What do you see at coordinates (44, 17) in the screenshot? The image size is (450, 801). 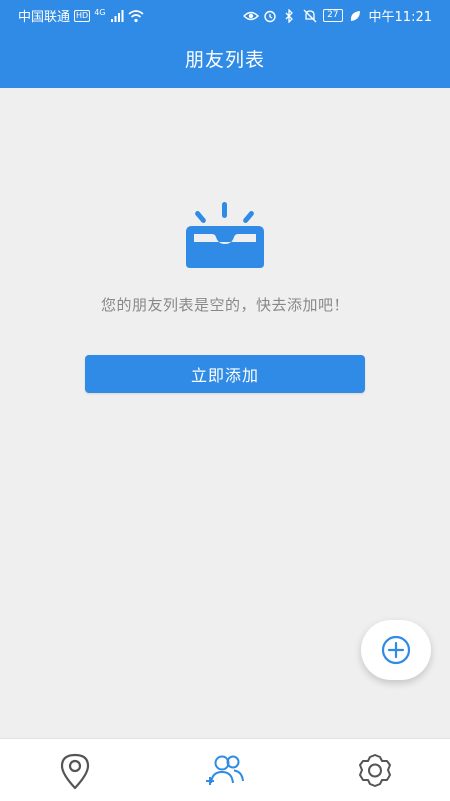 I see `carrier-label: 中国联通` at bounding box center [44, 17].